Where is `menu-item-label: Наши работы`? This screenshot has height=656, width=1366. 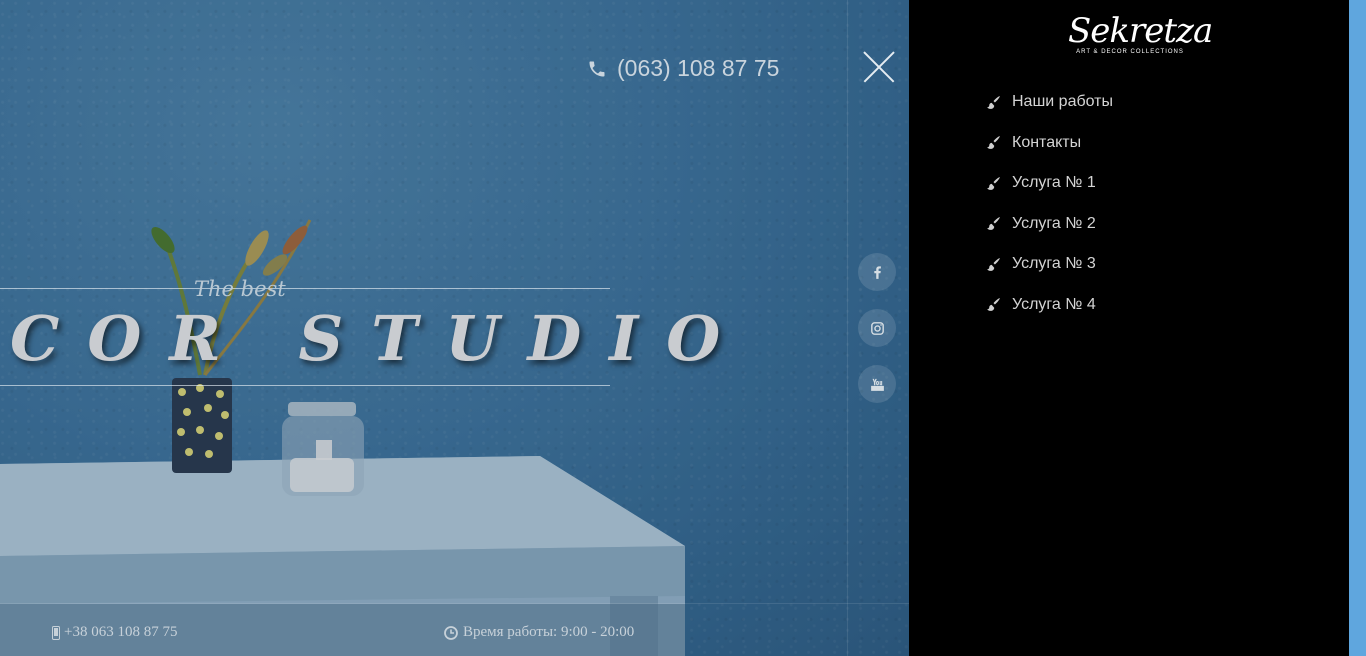
menu-item-label: Наши работы is located at coordinates (1063, 102).